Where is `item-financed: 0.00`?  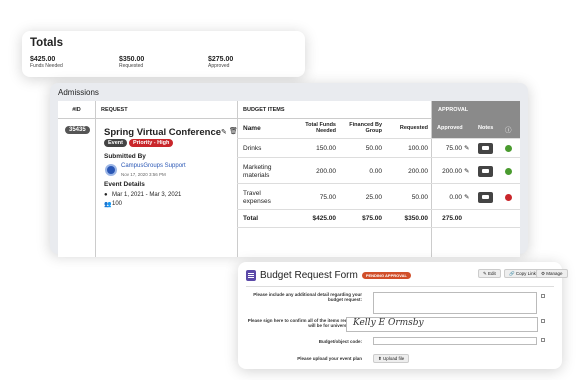 item-financed: 0.00 is located at coordinates (375, 171).